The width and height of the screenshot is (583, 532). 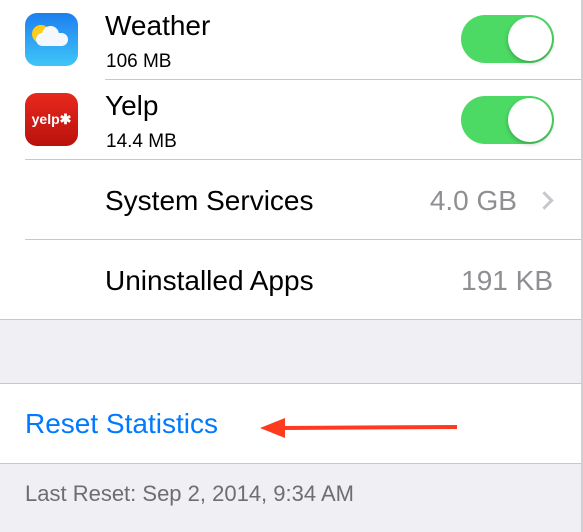 I want to click on row-label: Uninstalled Apps, so click(x=209, y=280).